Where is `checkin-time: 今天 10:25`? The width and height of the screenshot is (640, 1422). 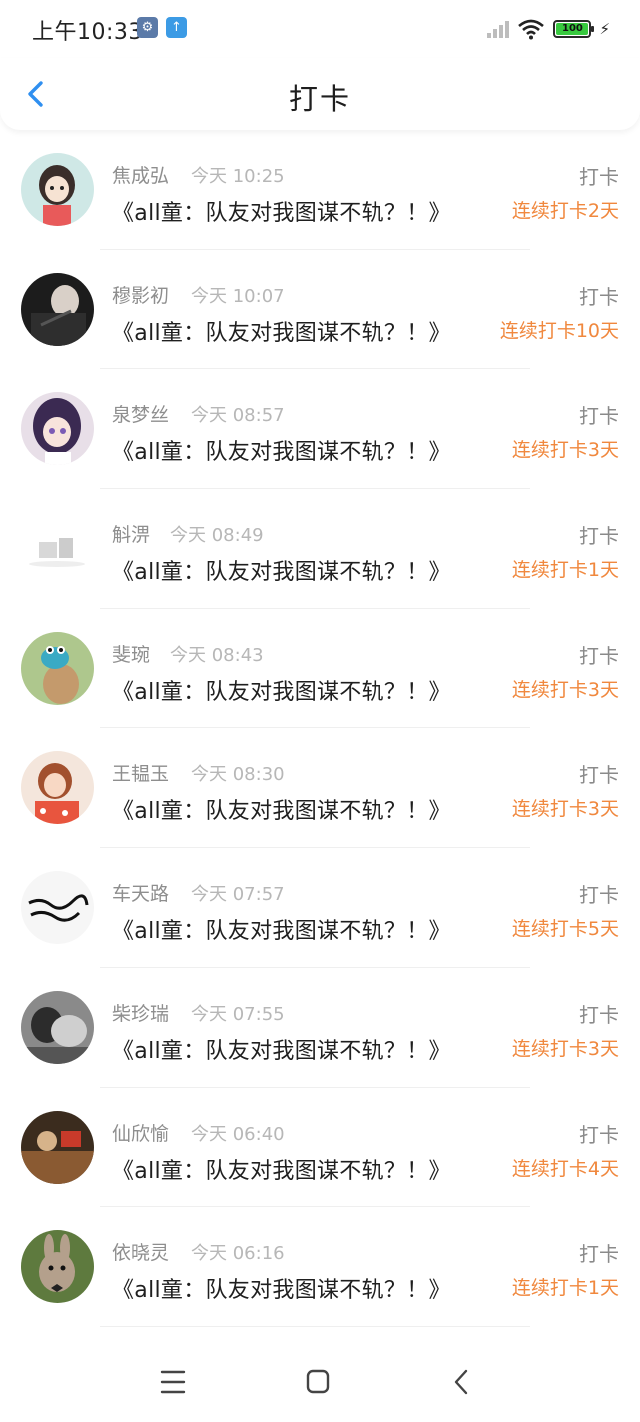
checkin-time: 今天 10:25 is located at coordinates (238, 176).